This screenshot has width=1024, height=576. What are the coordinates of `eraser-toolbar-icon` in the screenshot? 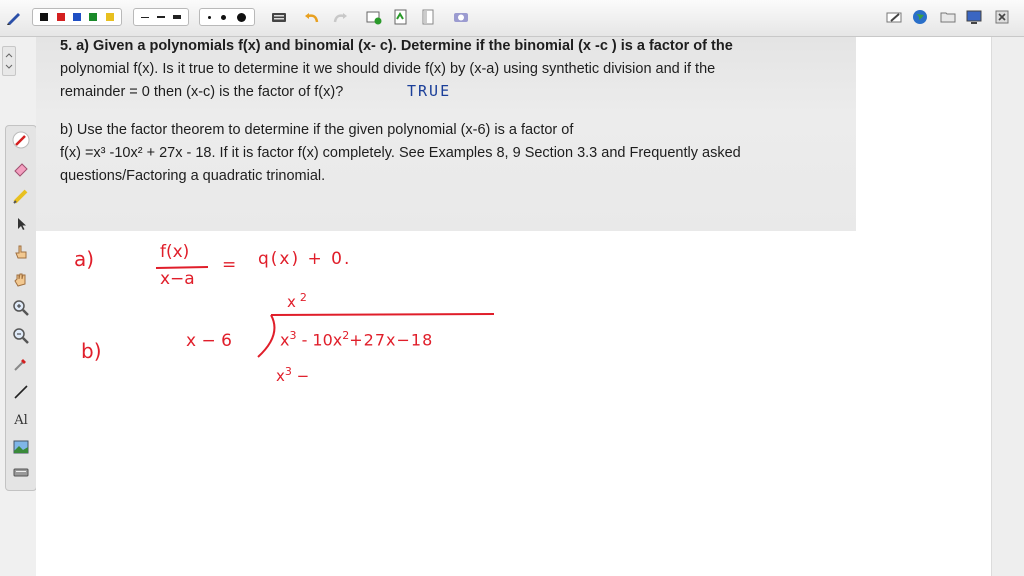 It's located at (894, 17).